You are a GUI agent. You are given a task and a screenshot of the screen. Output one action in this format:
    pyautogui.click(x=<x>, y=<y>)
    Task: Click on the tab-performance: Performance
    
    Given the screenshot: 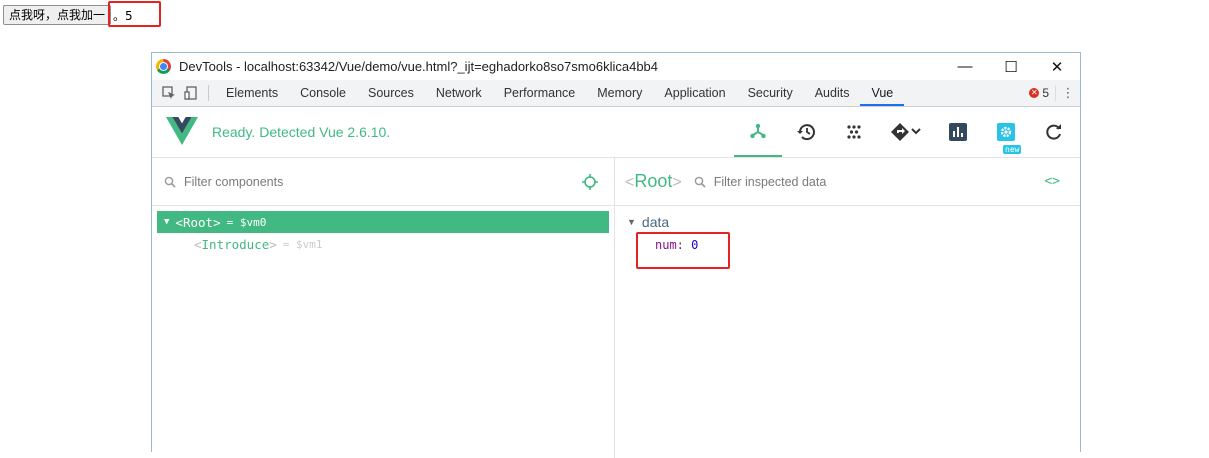 What is the action you would take?
    pyautogui.click(x=540, y=93)
    